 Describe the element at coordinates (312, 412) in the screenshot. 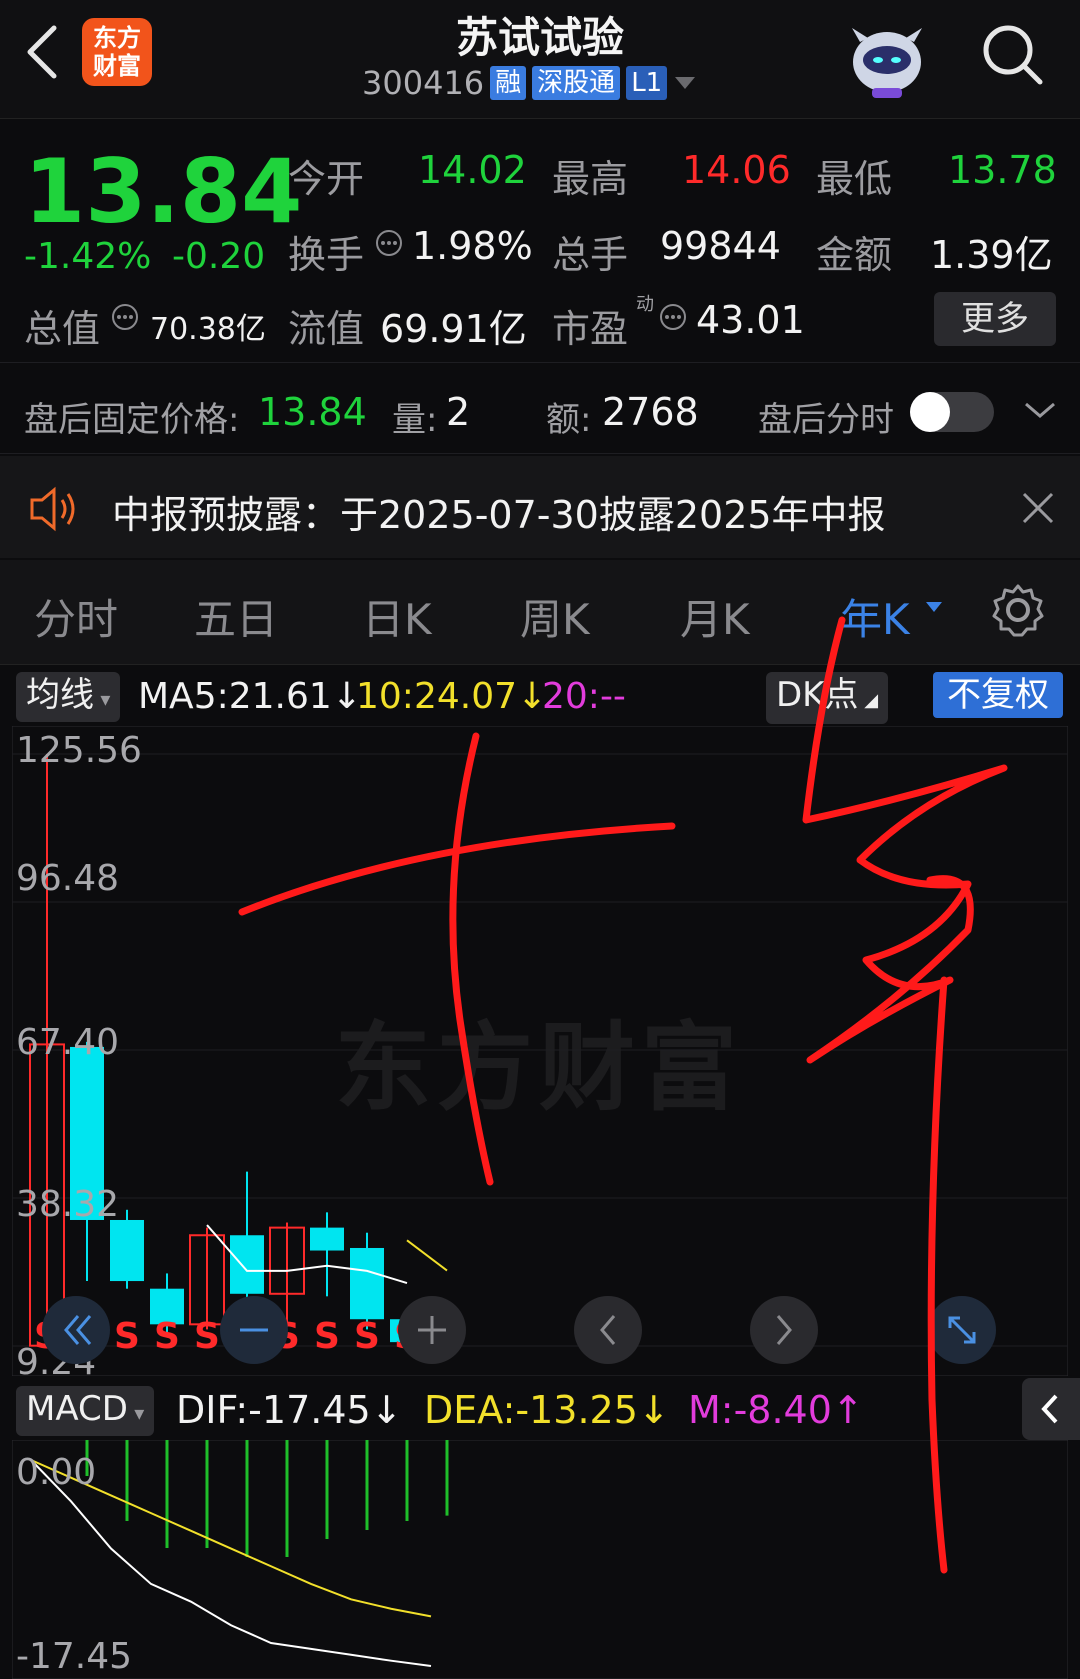

I see `after-hours-price: 13.84` at that location.